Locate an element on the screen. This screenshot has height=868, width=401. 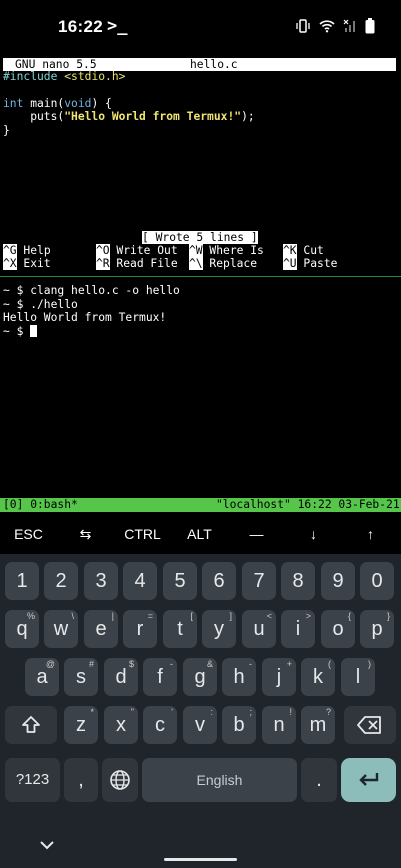
globe-icon is located at coordinates (120, 780).